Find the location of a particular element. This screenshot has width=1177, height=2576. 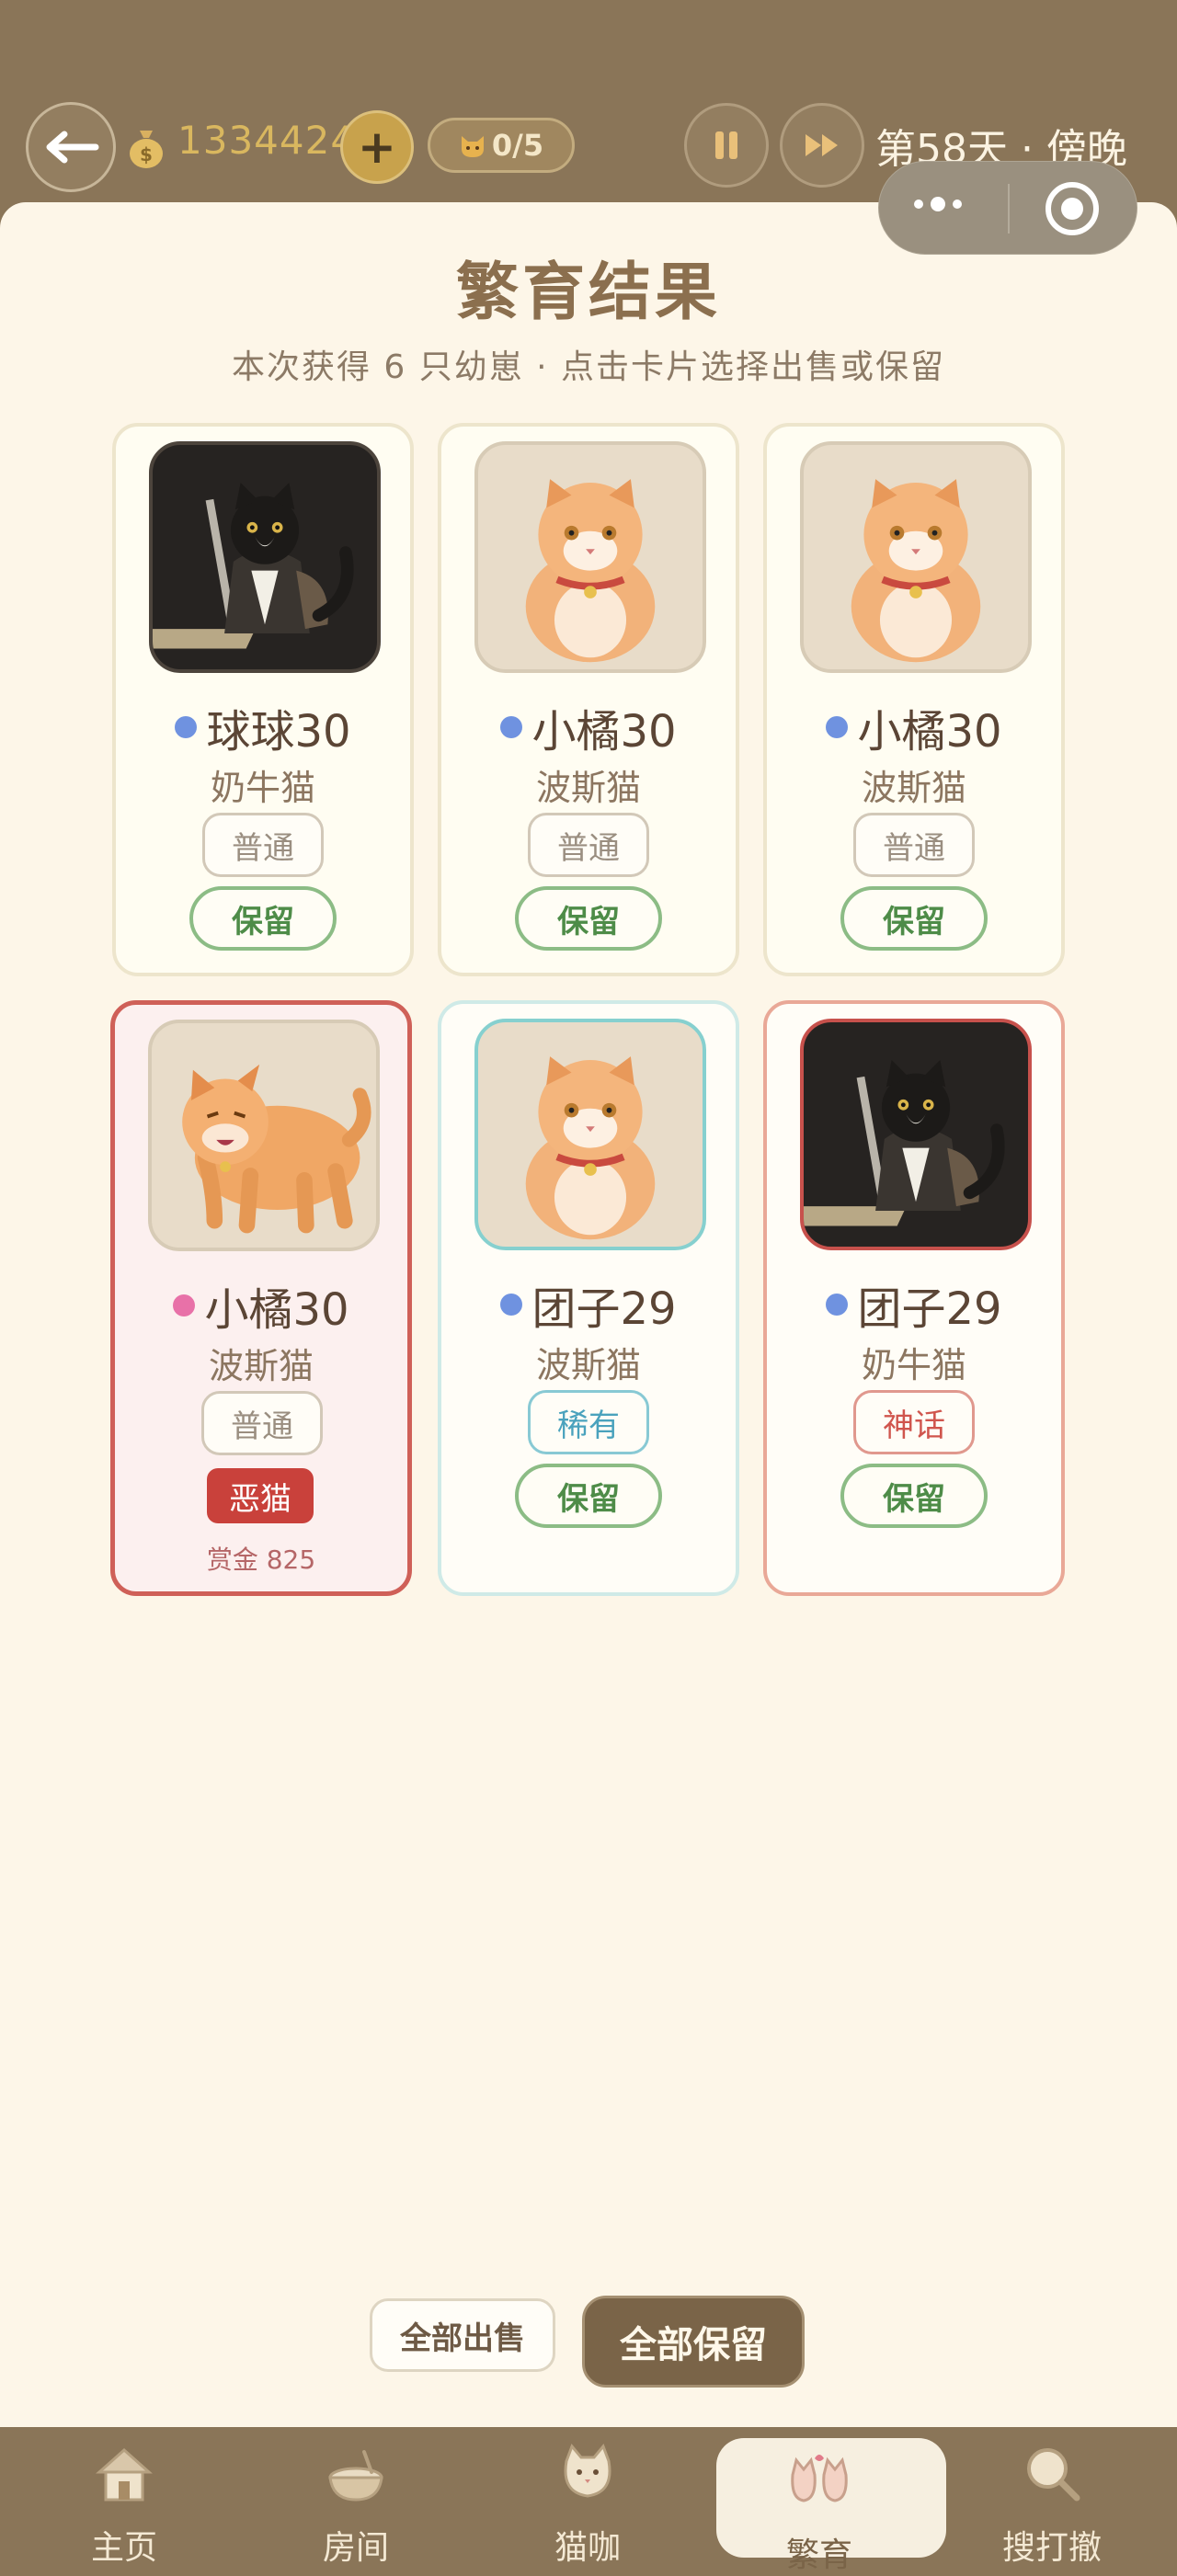

capsule-divider is located at coordinates (1009, 209).